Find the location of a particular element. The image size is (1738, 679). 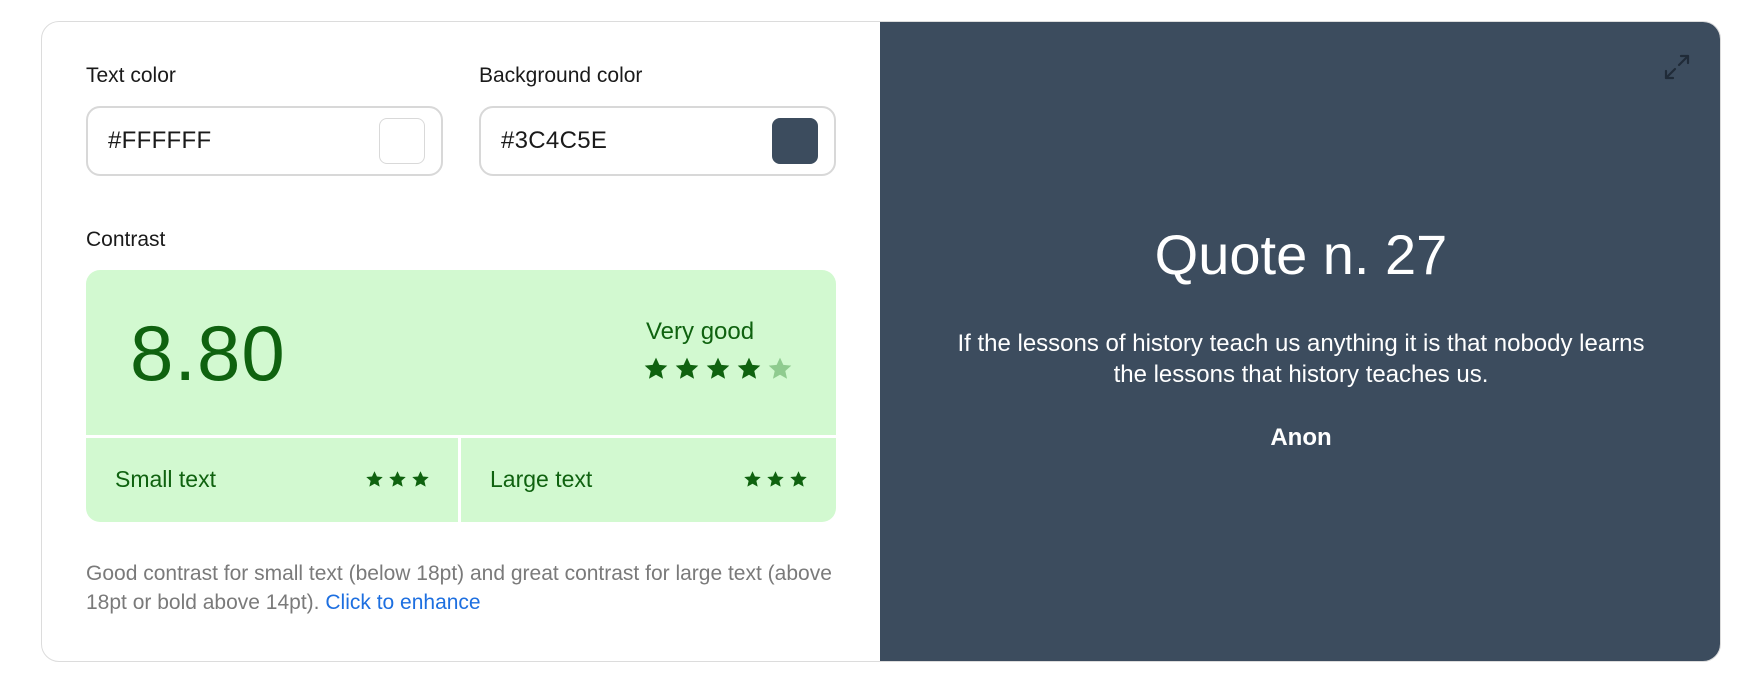

contrast-label: Contrast is located at coordinates (126, 239).